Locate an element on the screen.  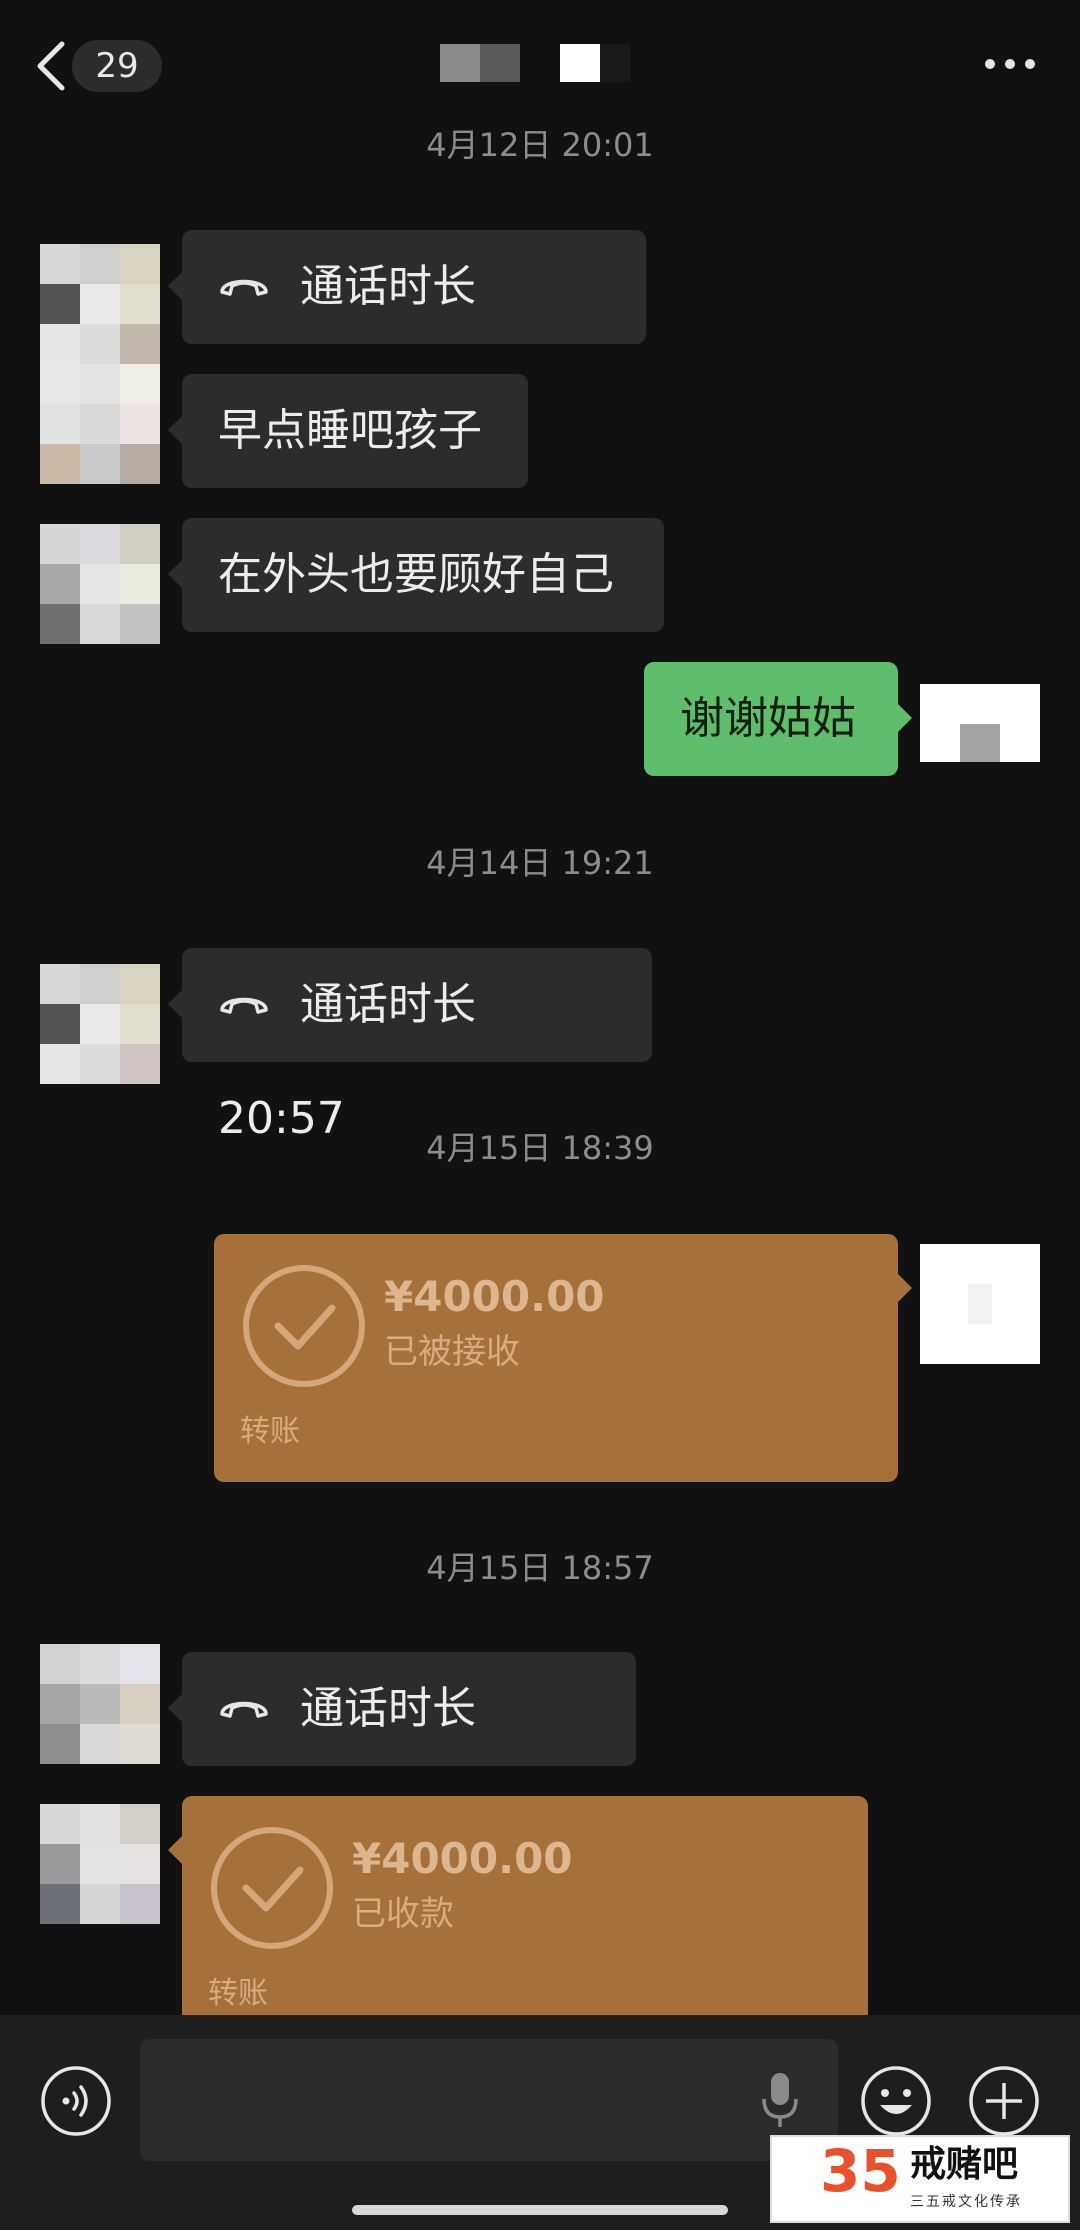
watermark-name: 戒赌吧 is located at coordinates (964, 2164).